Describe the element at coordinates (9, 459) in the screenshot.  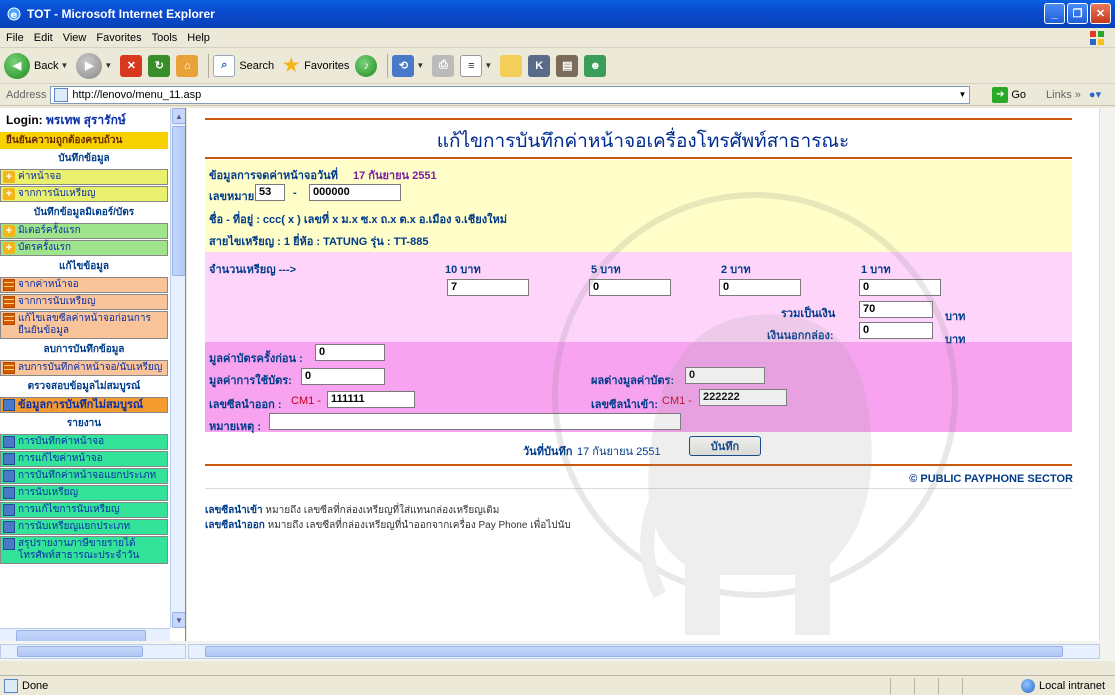
I see `document-icon` at that location.